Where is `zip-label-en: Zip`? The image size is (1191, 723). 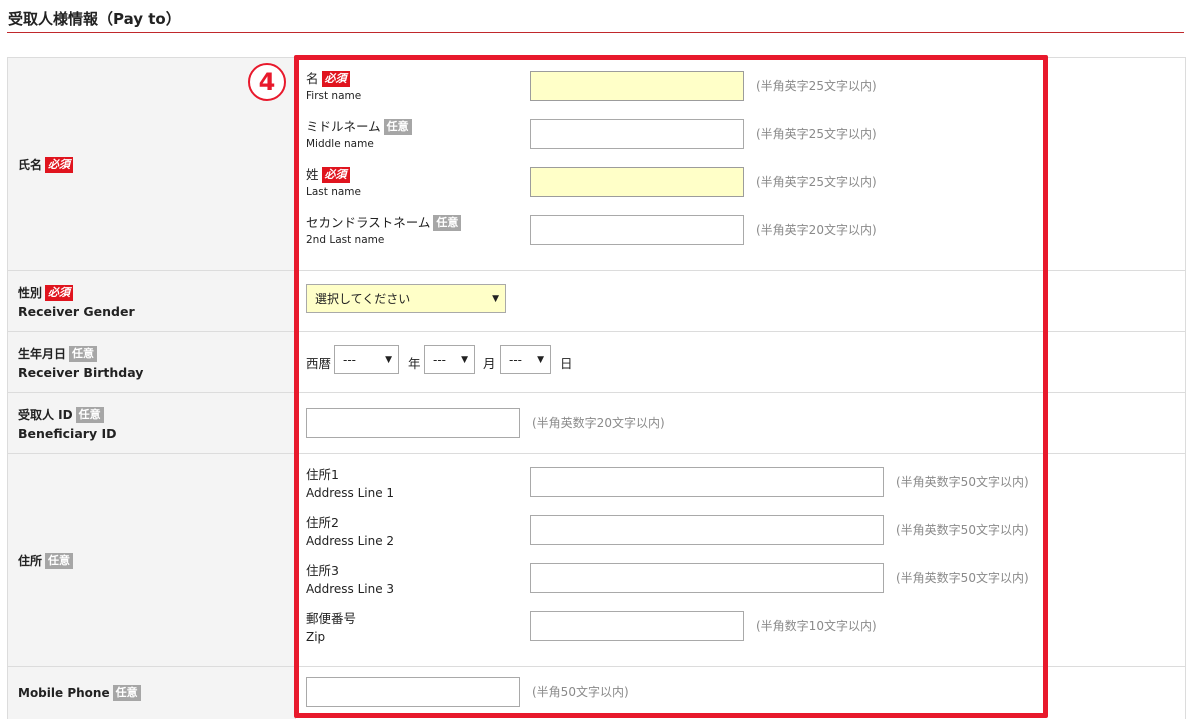
zip-label-en: Zip is located at coordinates (316, 637).